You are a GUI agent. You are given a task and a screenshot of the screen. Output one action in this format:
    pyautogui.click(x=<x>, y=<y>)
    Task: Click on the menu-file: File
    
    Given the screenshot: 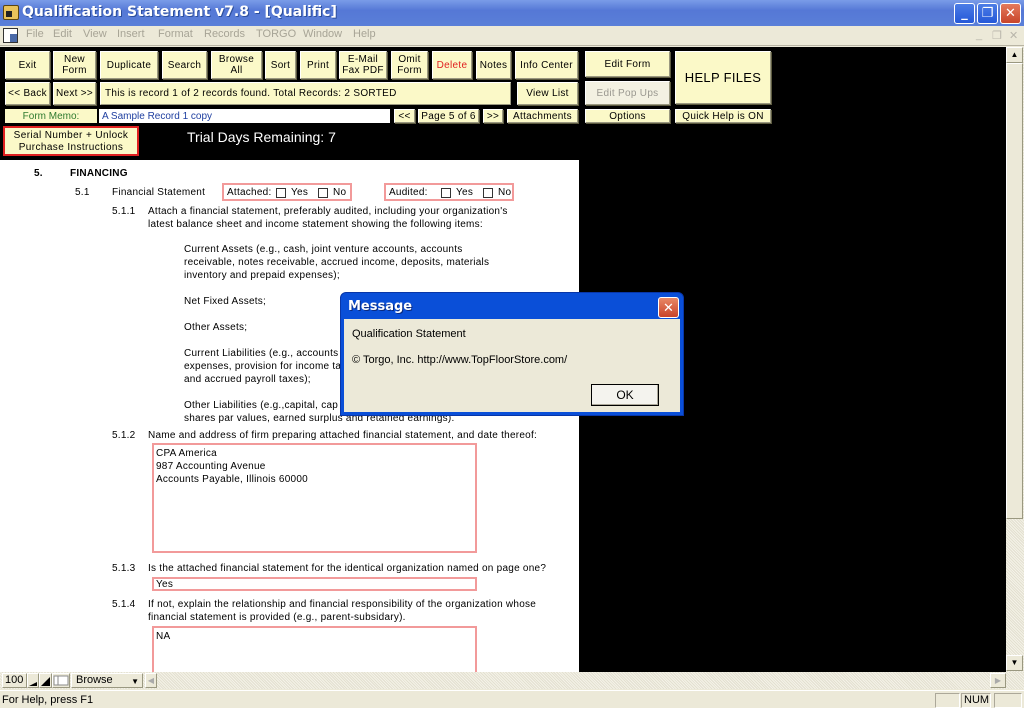 What is the action you would take?
    pyautogui.click(x=35, y=34)
    